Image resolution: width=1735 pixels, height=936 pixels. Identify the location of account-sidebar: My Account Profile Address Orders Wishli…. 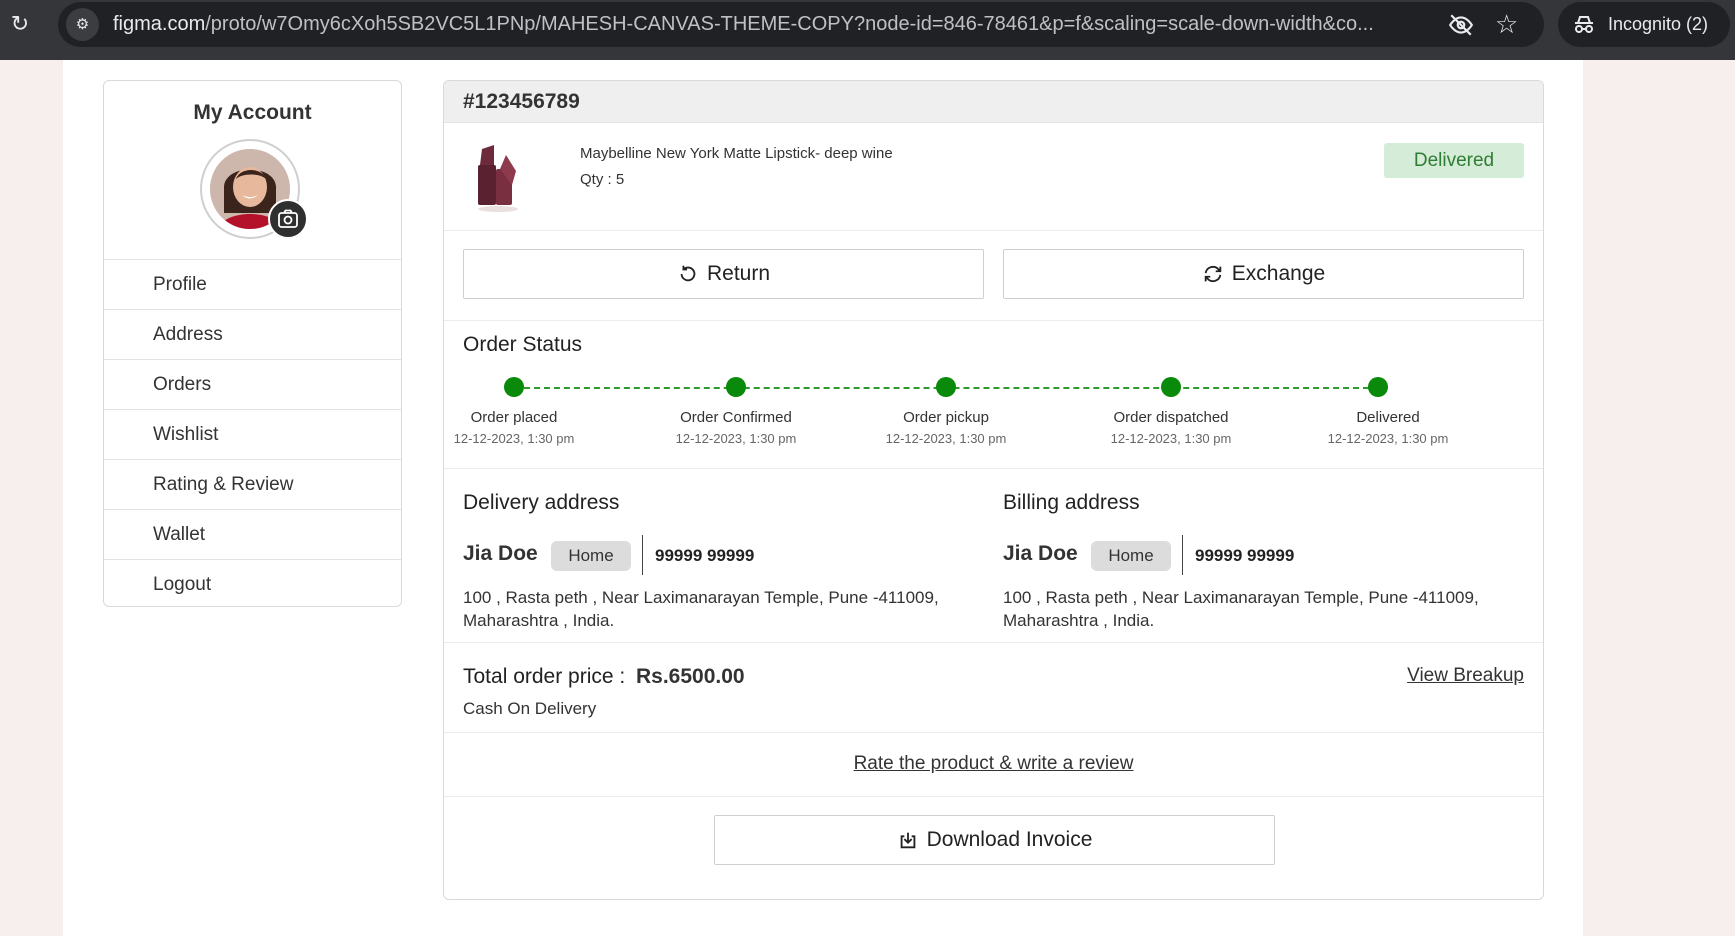
(252, 343).